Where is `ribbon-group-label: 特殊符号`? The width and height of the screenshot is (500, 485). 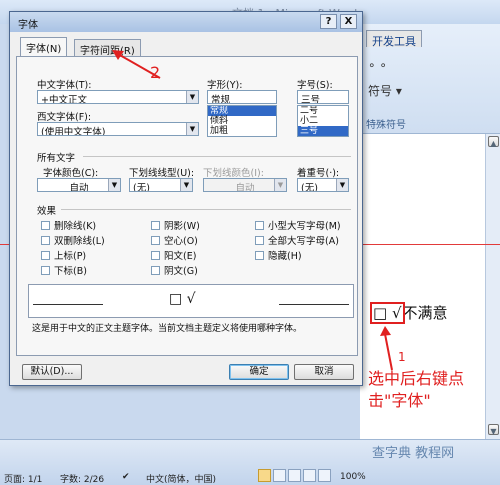 ribbon-group-label: 特殊符号 is located at coordinates (386, 125).